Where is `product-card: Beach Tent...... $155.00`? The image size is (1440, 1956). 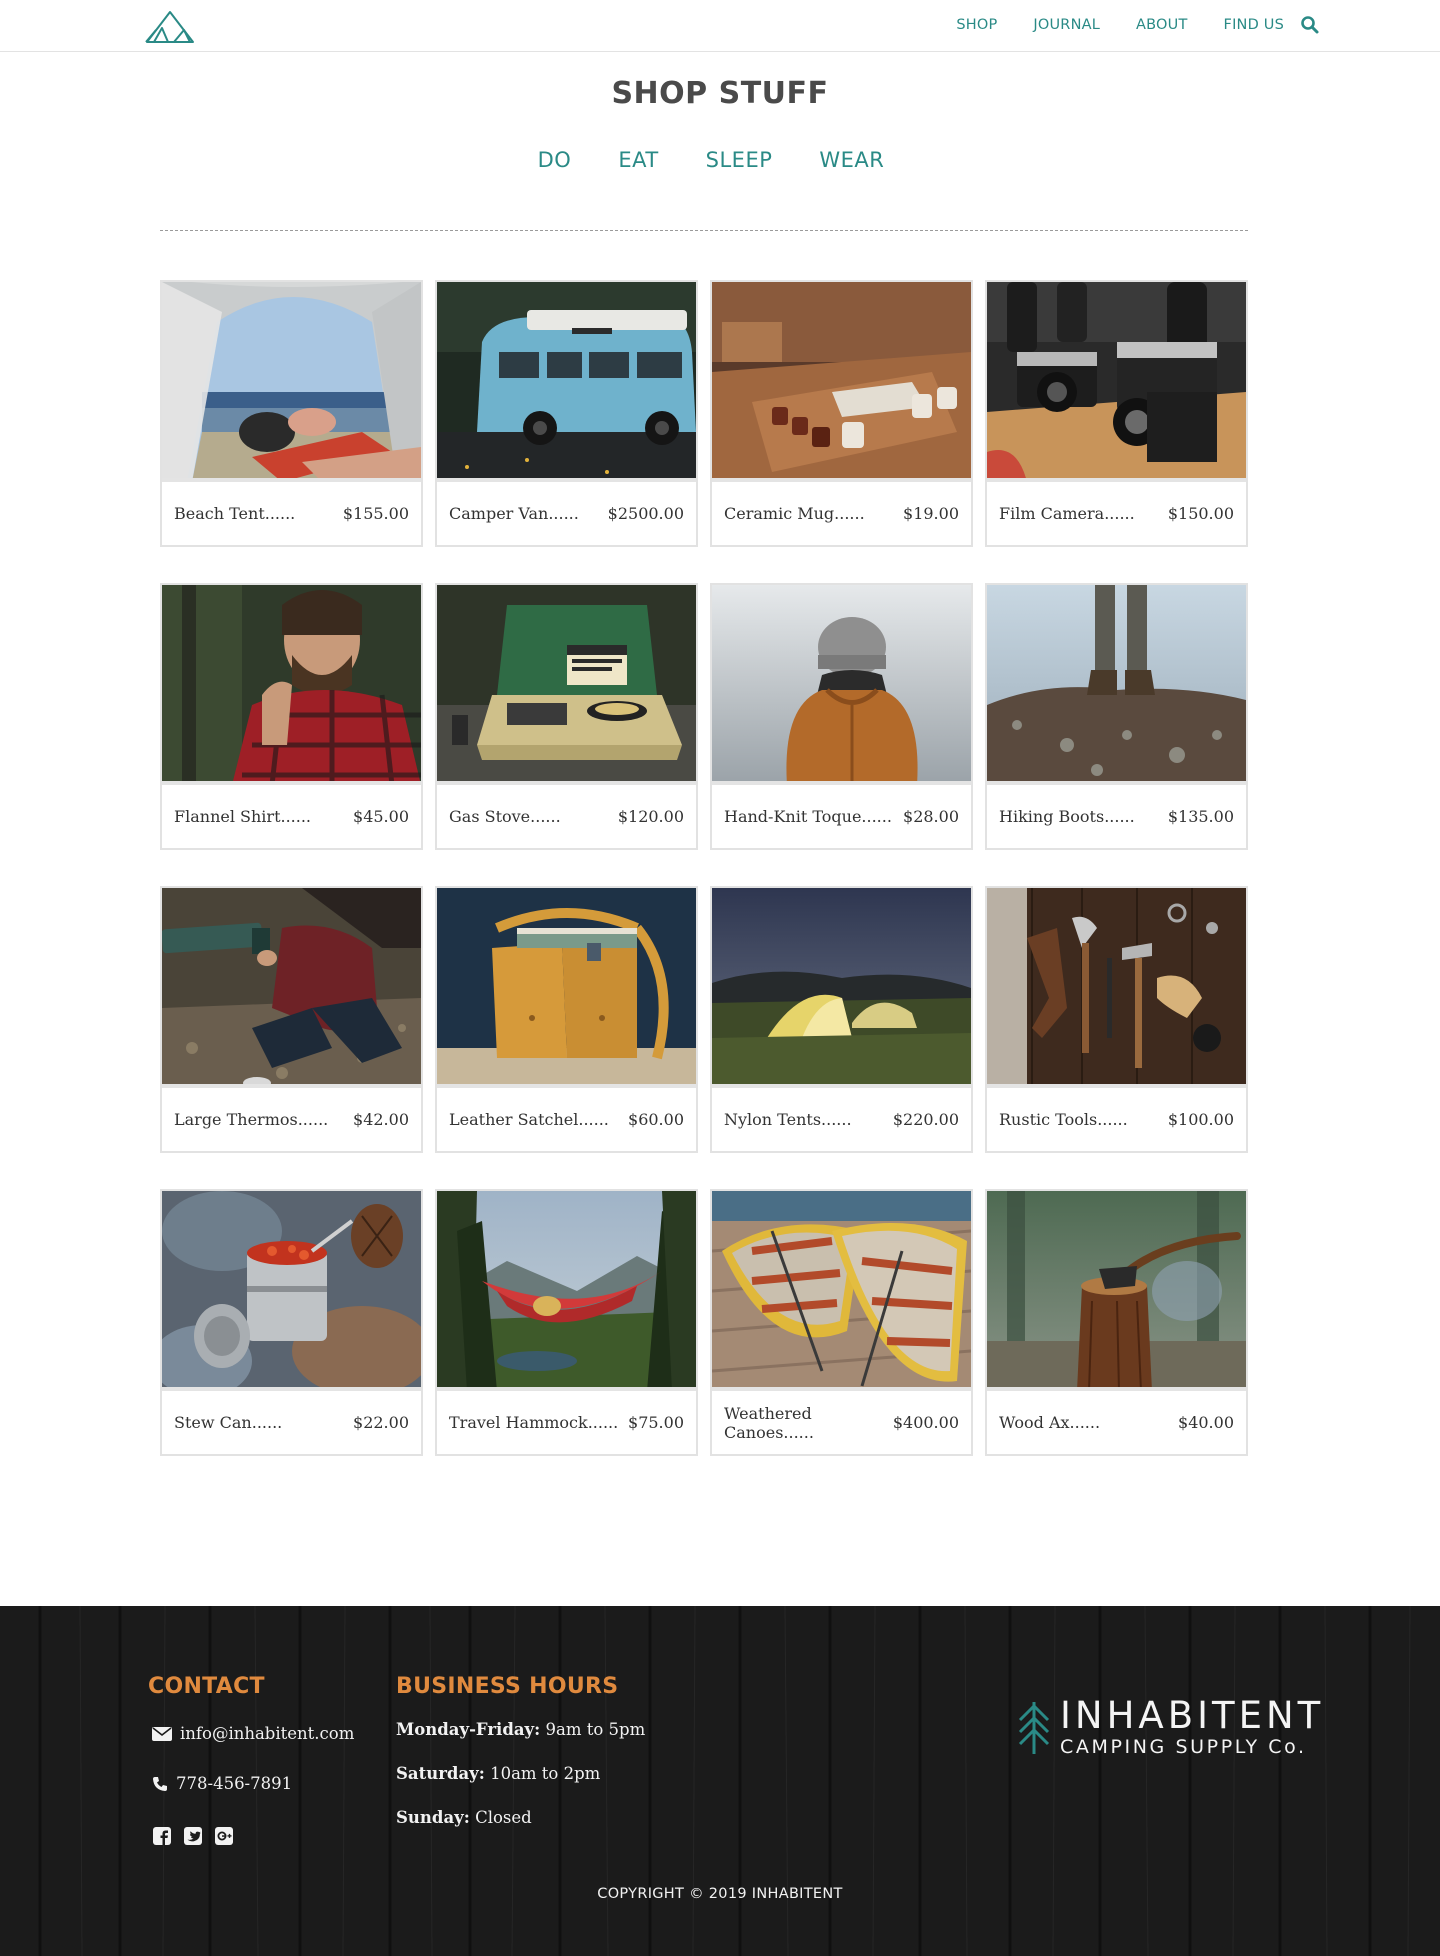 product-card: Beach Tent...... $155.00 is located at coordinates (291, 413).